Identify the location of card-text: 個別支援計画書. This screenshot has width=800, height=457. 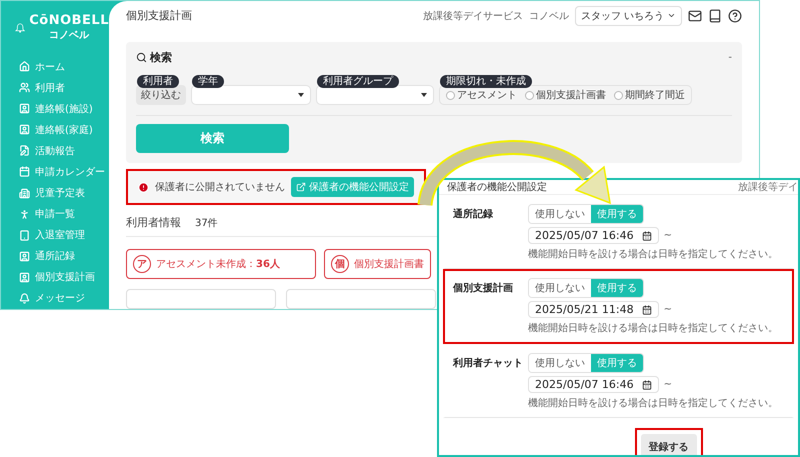
(389, 264).